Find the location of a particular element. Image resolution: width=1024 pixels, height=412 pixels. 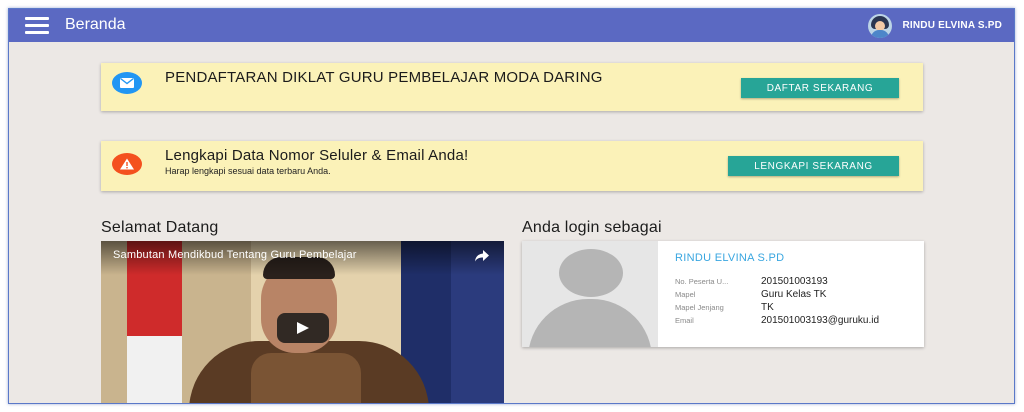

info-value: 201501003193@guruku.id is located at coordinates (820, 320).